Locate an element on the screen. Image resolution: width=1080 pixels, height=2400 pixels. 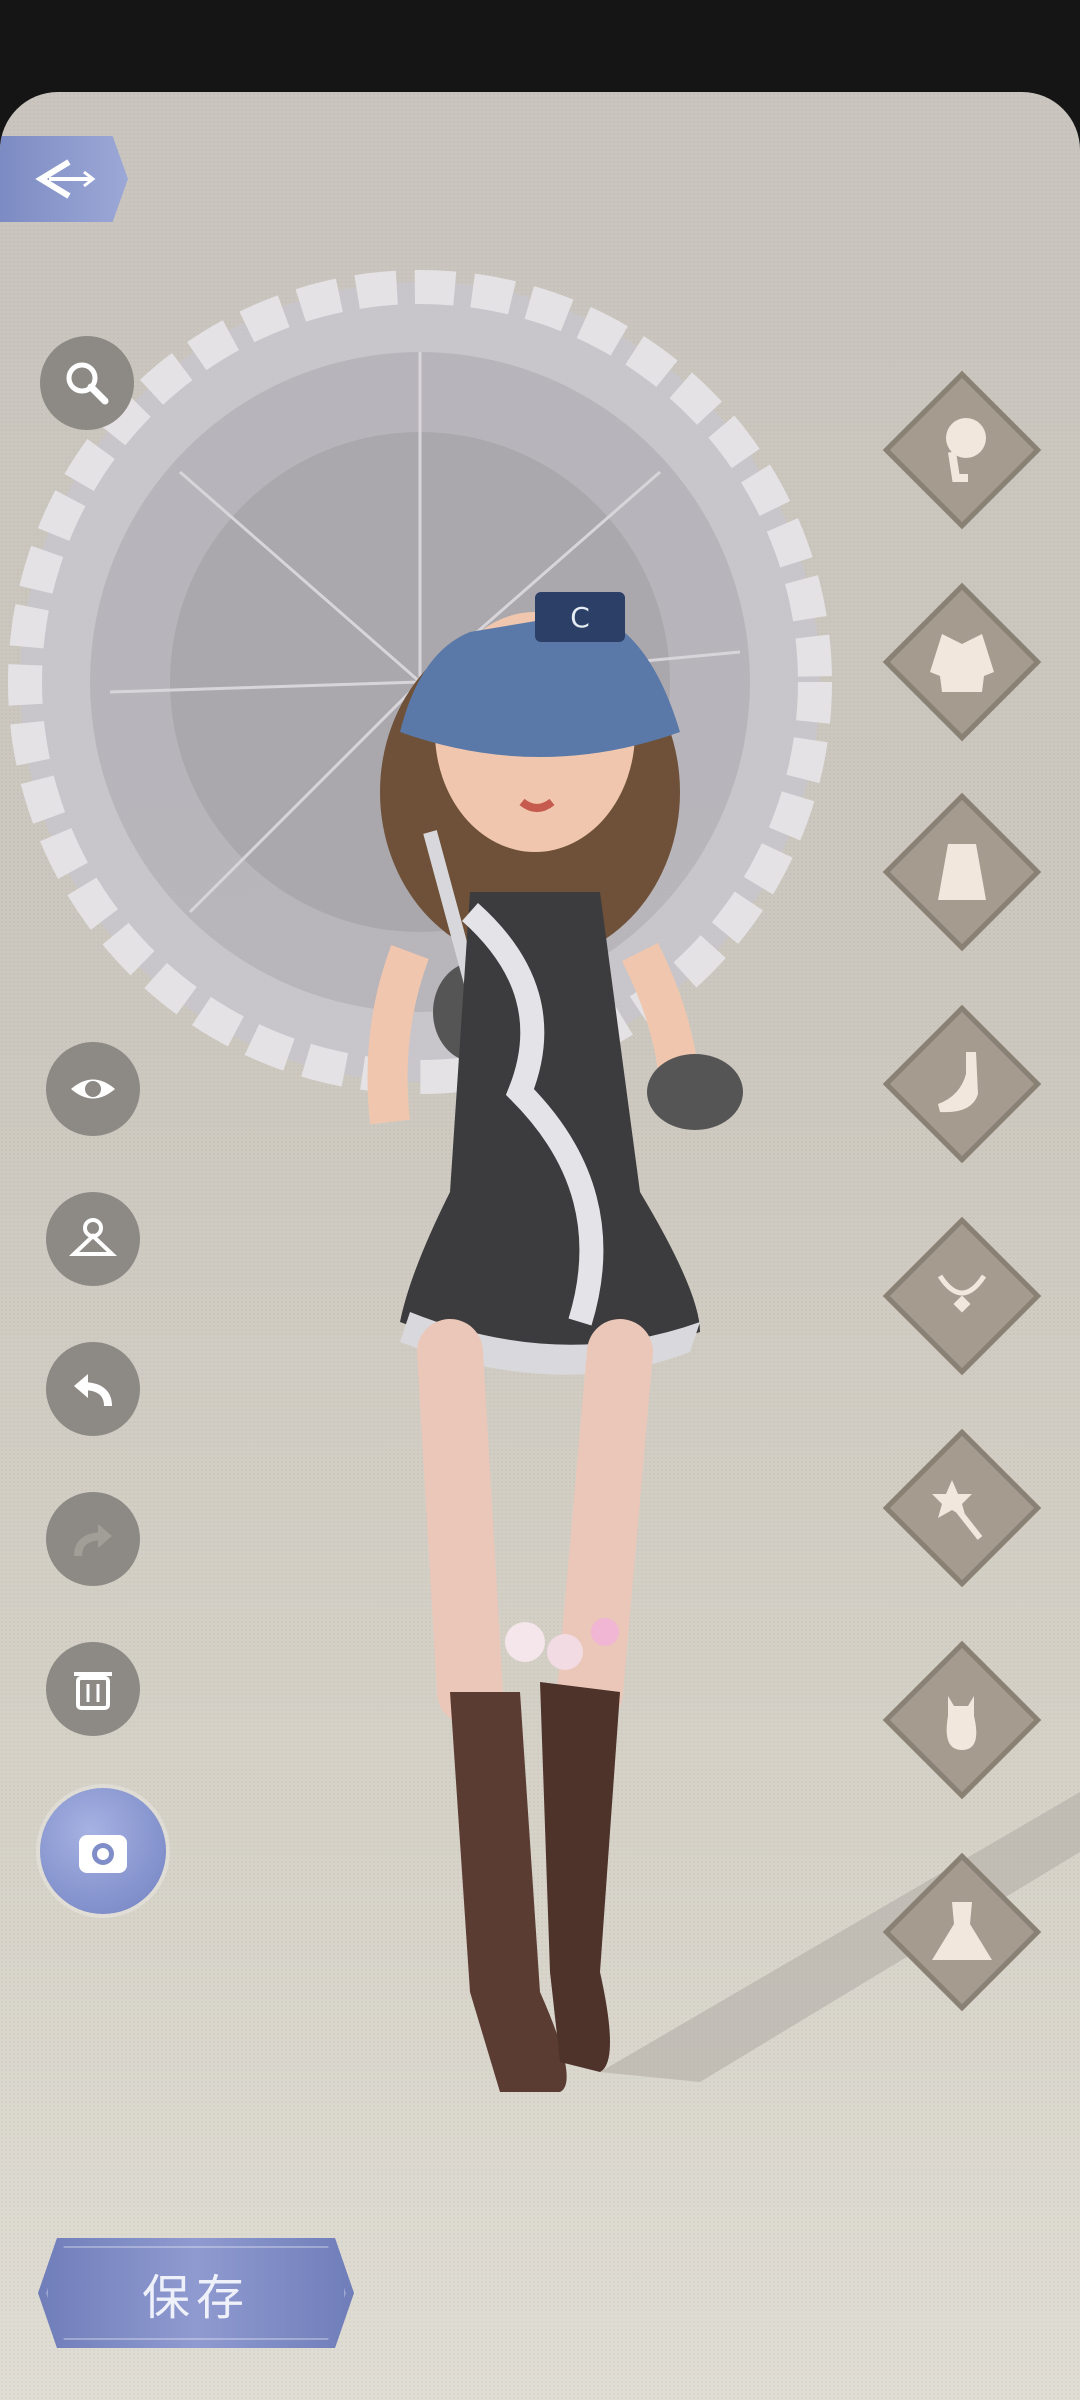
category-shoes is located at coordinates (962, 1084).